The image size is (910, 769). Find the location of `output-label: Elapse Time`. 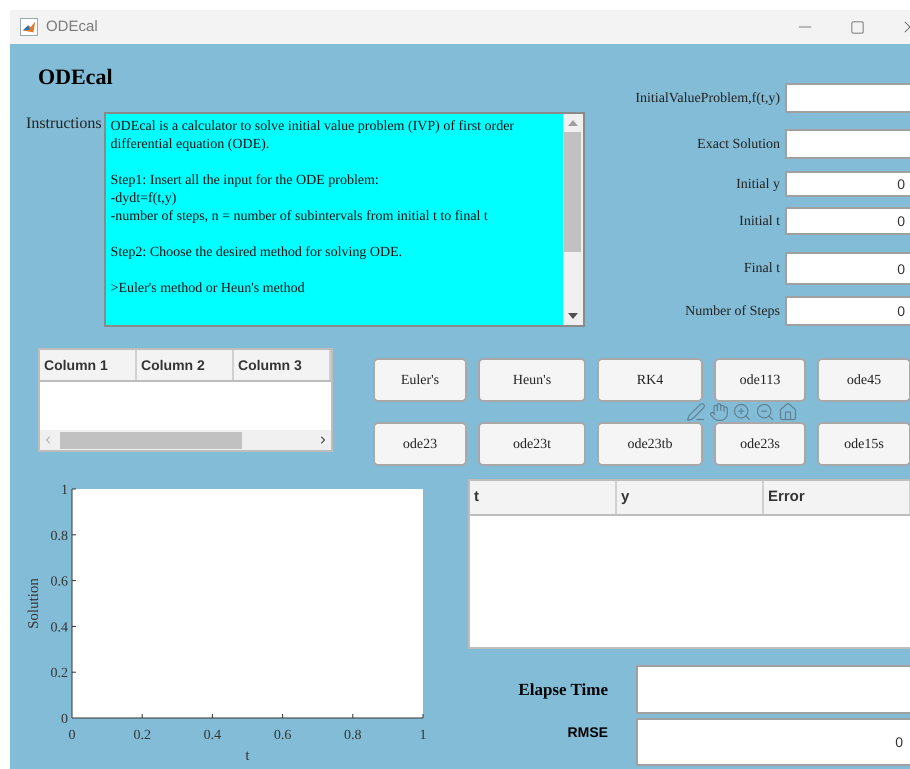

output-label: Elapse Time is located at coordinates (563, 689).